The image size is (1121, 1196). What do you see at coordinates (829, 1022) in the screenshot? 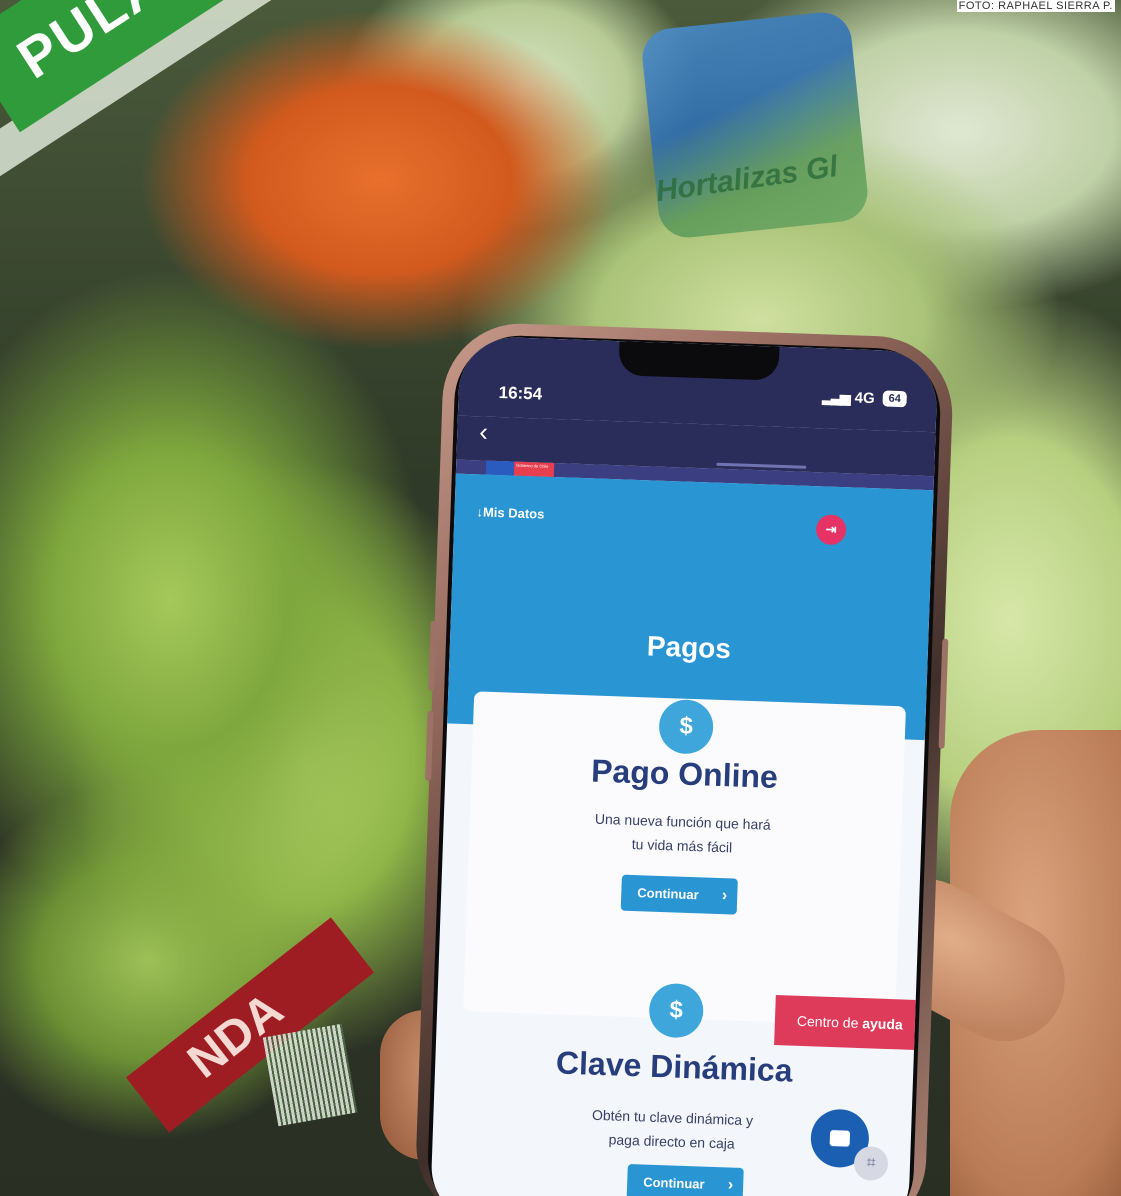
I see `help-prefix: Centro de` at bounding box center [829, 1022].